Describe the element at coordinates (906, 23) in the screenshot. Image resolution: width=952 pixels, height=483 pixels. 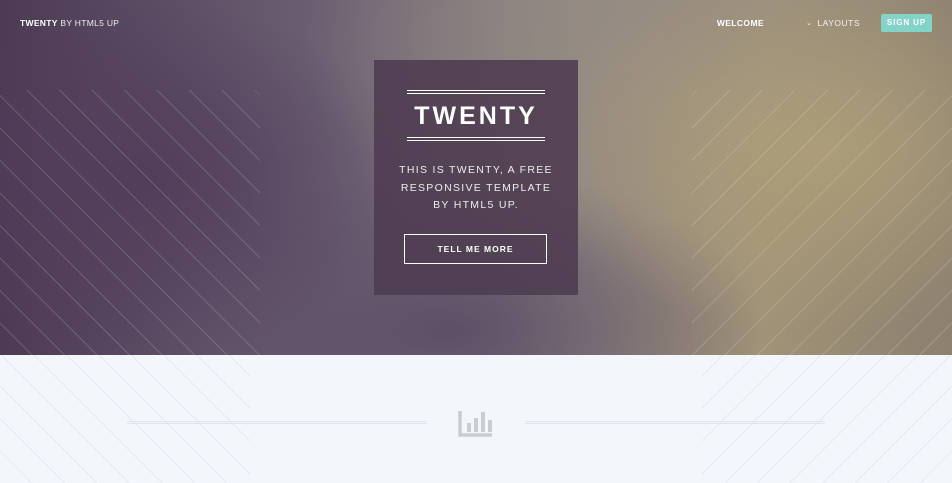
I see `signup-button: SIGN UP` at that location.